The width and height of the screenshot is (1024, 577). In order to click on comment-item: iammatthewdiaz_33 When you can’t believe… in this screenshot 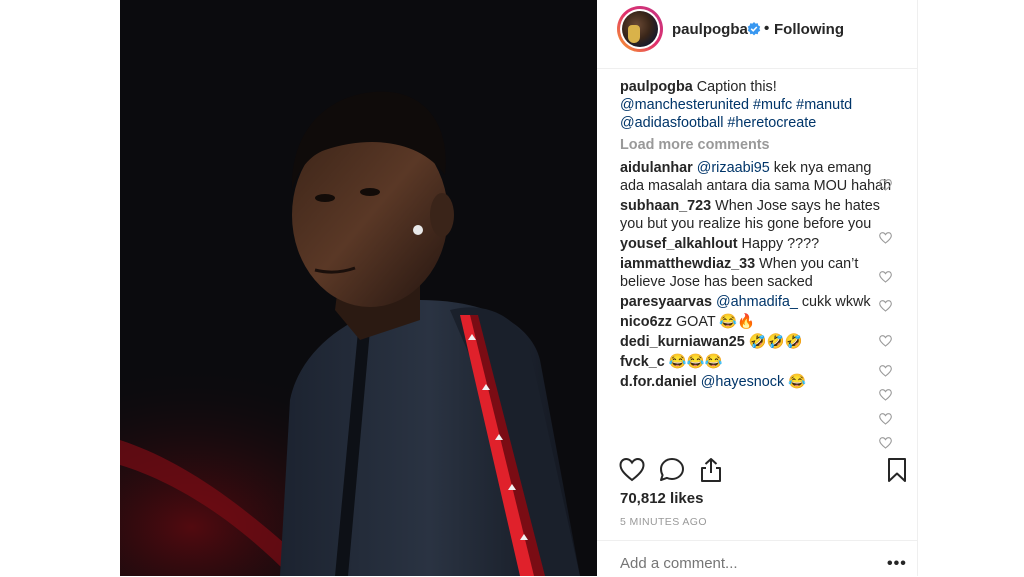, I will do `click(756, 273)`.